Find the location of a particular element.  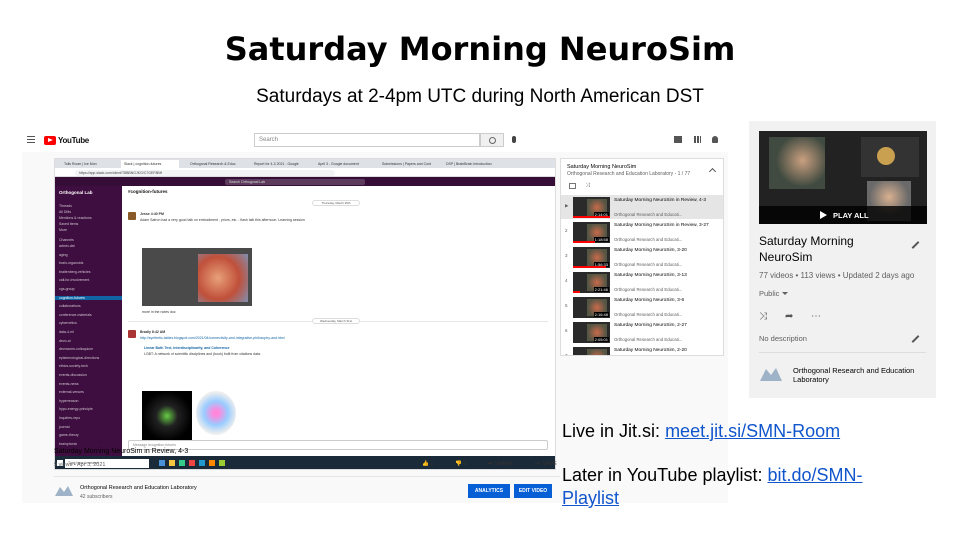

network-circle-image is located at coordinates (216, 413).